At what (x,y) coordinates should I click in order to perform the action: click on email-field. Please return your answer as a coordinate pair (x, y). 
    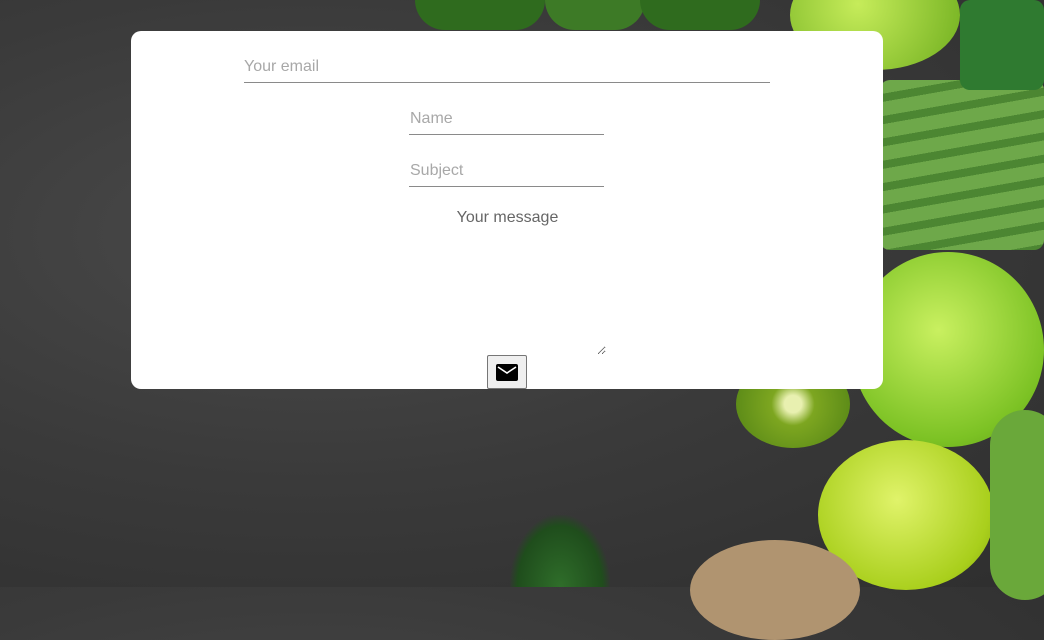
    Looking at the image, I should click on (507, 70).